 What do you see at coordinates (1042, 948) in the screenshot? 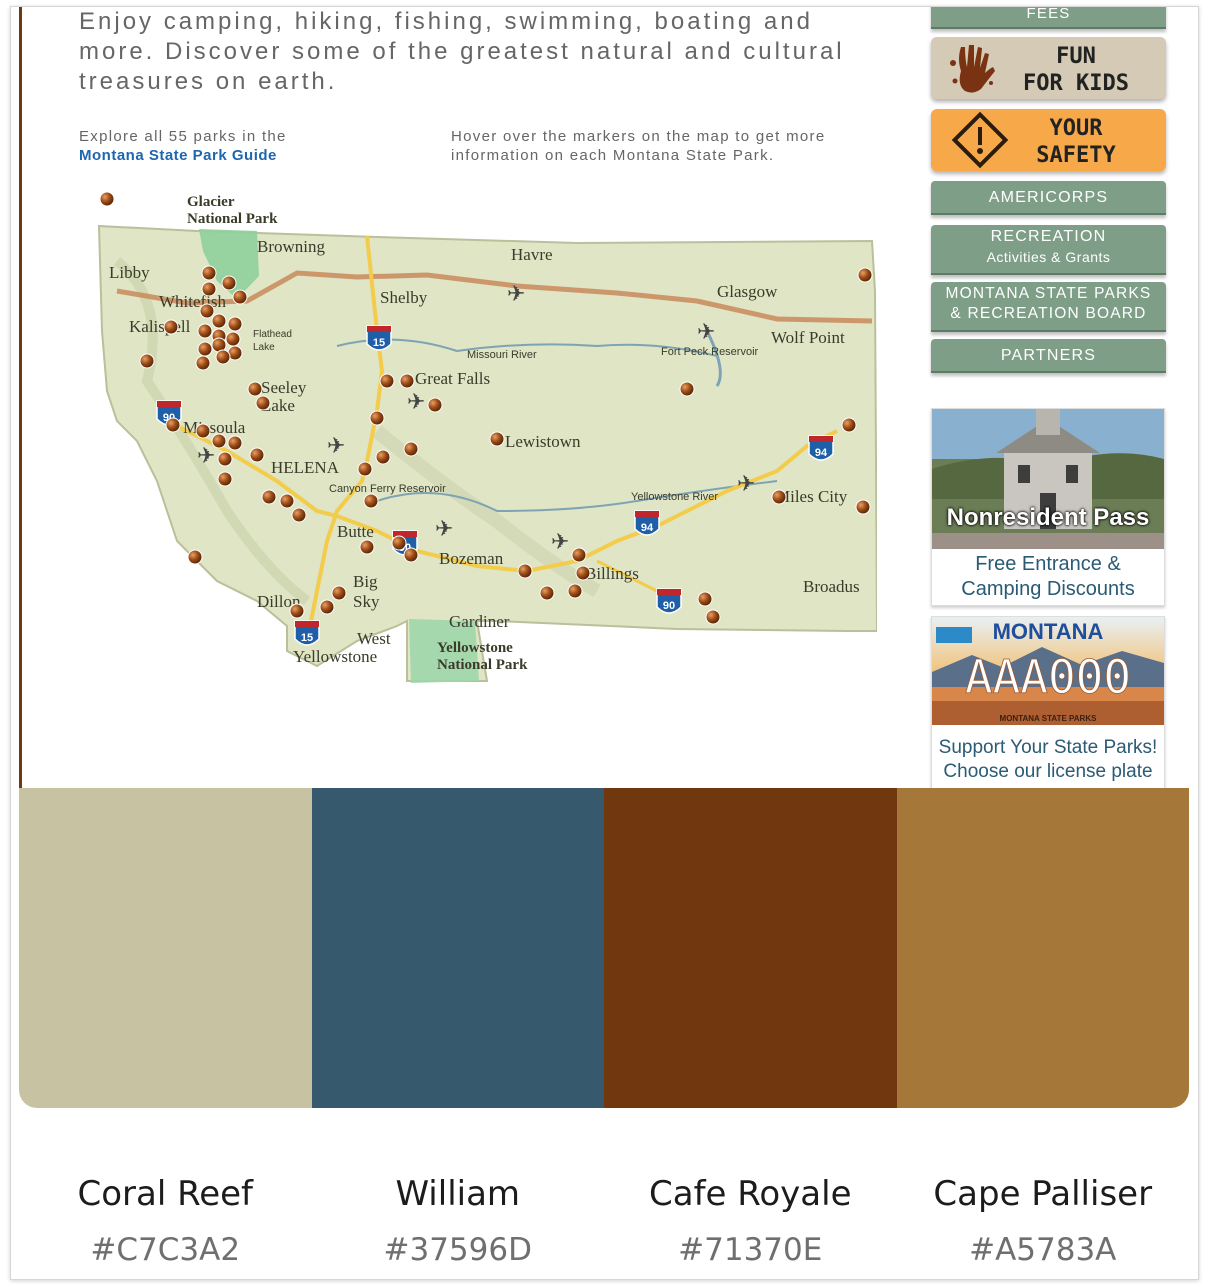
I see `swatch-cape-palliser` at bounding box center [1042, 948].